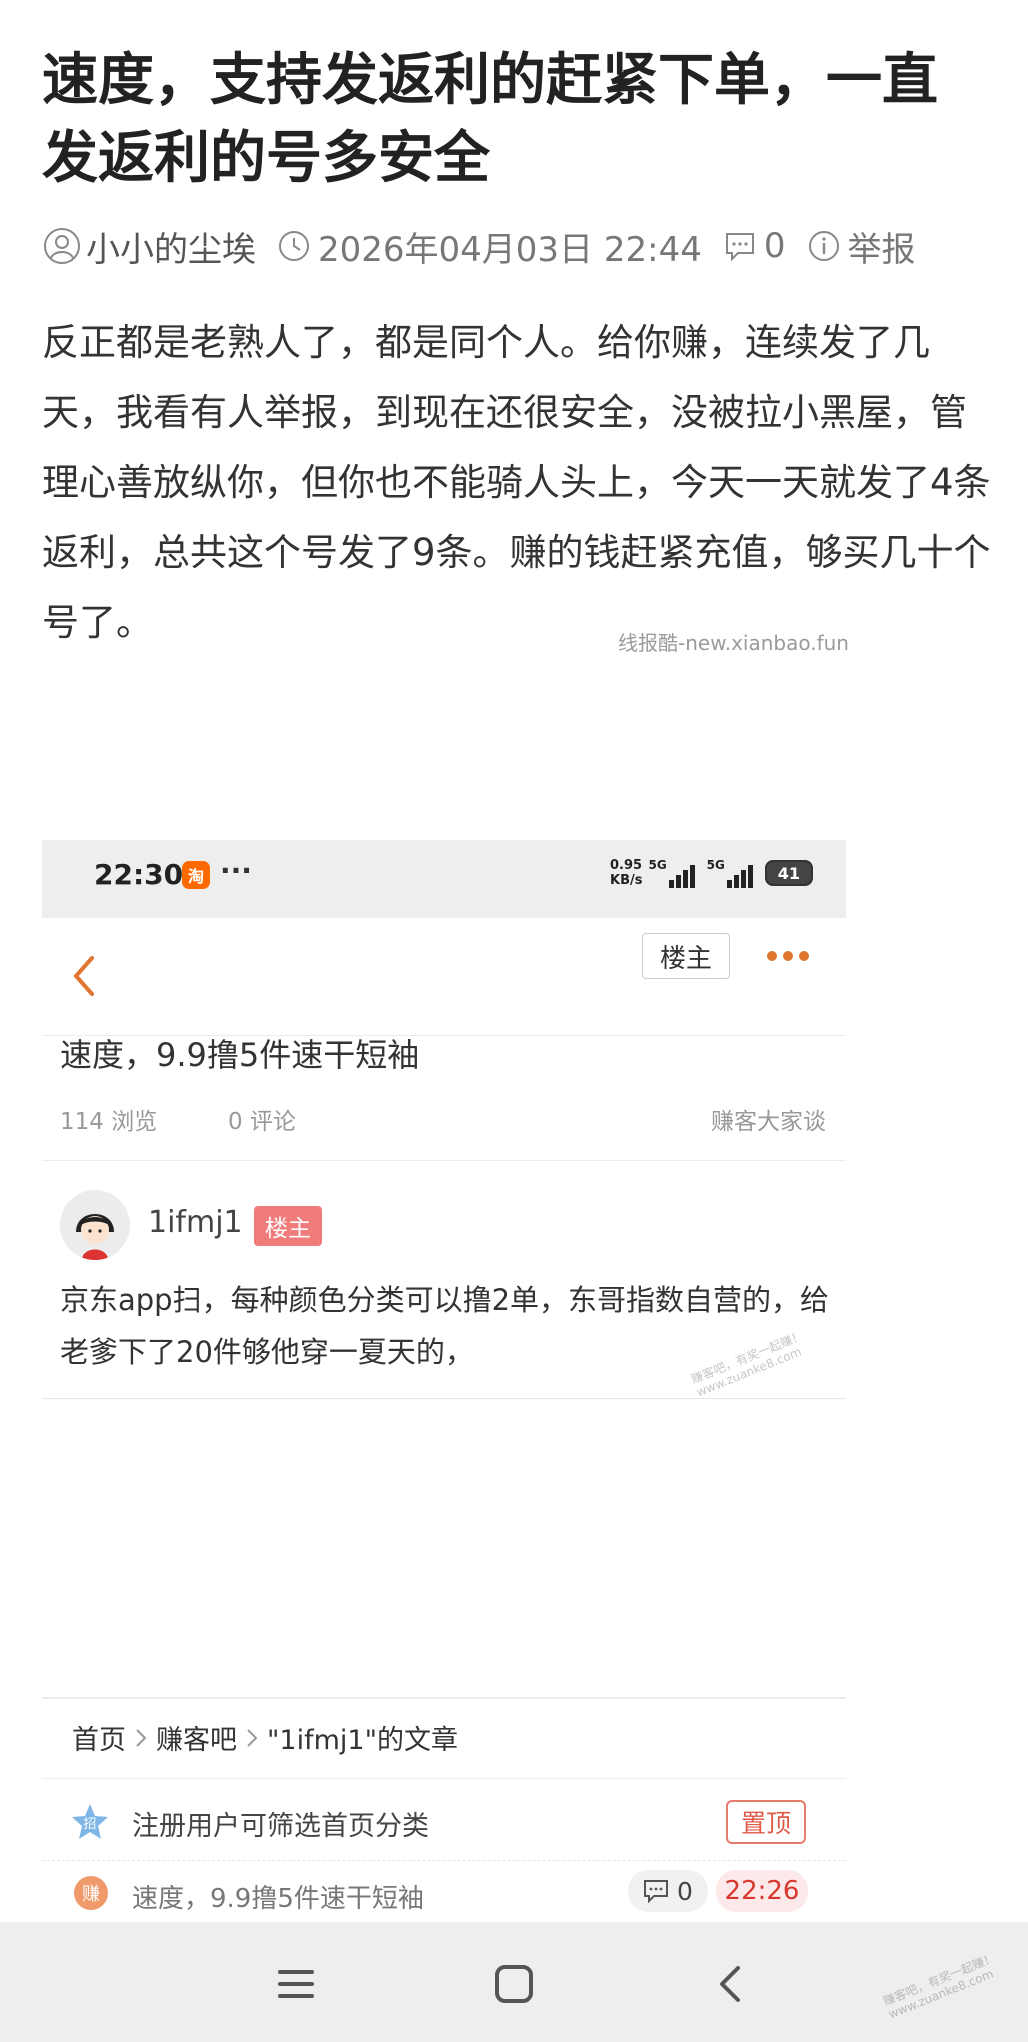  I want to click on status-indicators: 0.95 KB/s 5G 5G 41, so click(711, 873).